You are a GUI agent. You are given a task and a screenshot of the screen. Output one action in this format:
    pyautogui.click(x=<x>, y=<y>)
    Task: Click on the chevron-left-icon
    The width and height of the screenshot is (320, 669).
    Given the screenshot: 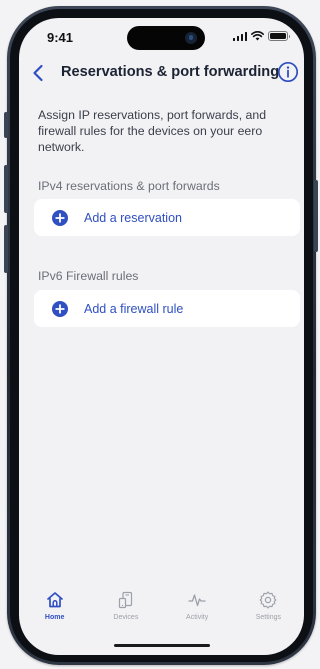 What is the action you would take?
    pyautogui.click(x=38, y=73)
    